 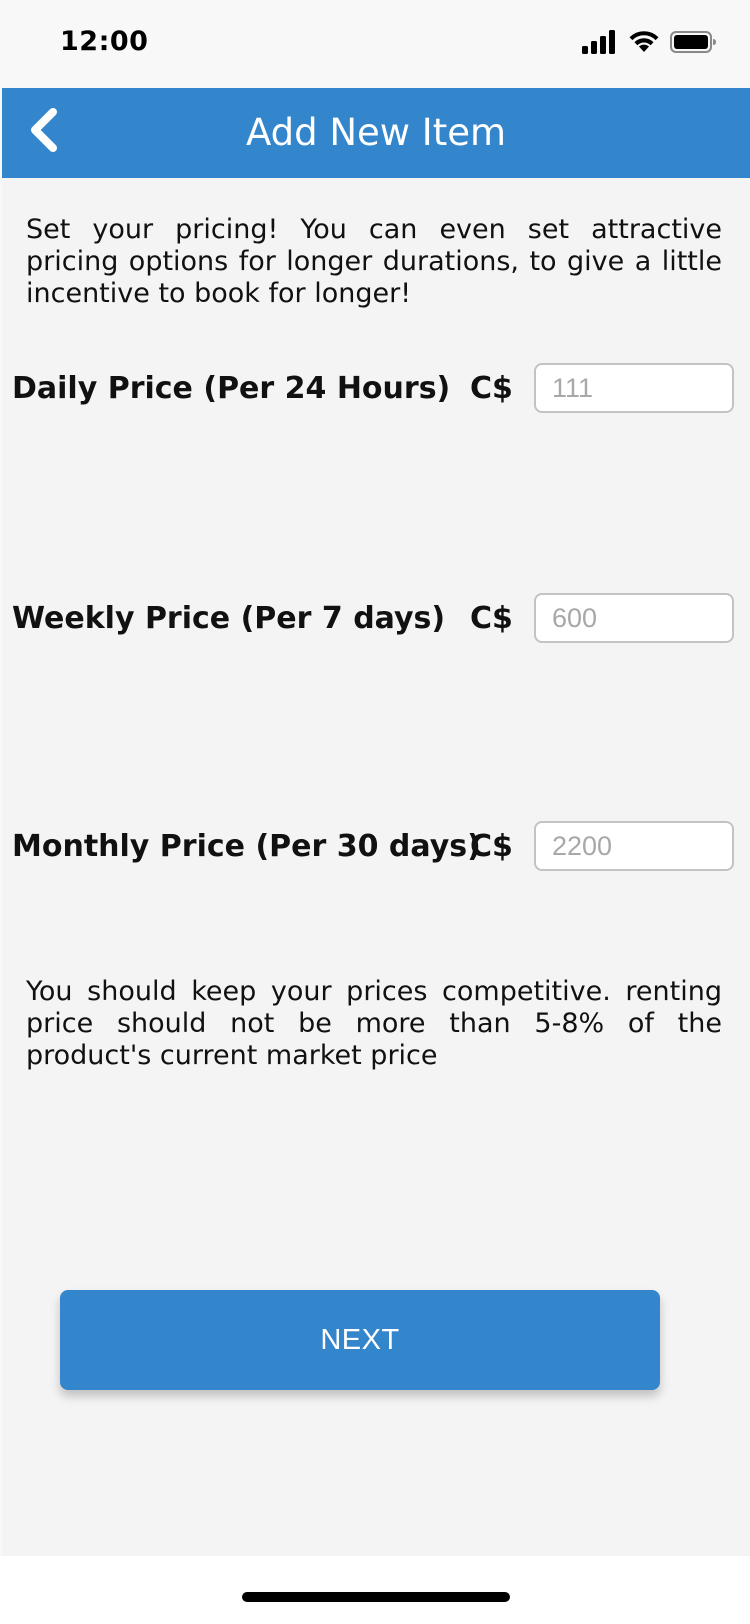 I want to click on daily-price-row: Daily Price (Per 24 Hours) C$, so click(x=376, y=389).